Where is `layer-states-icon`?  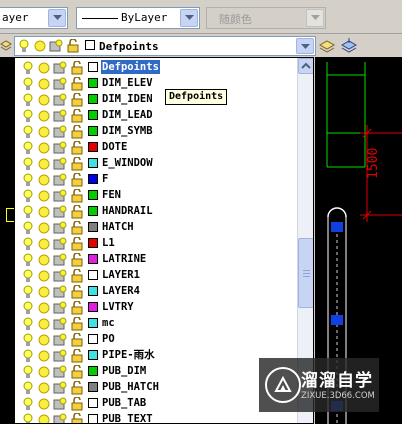
layer-states-icon is located at coordinates (349, 47).